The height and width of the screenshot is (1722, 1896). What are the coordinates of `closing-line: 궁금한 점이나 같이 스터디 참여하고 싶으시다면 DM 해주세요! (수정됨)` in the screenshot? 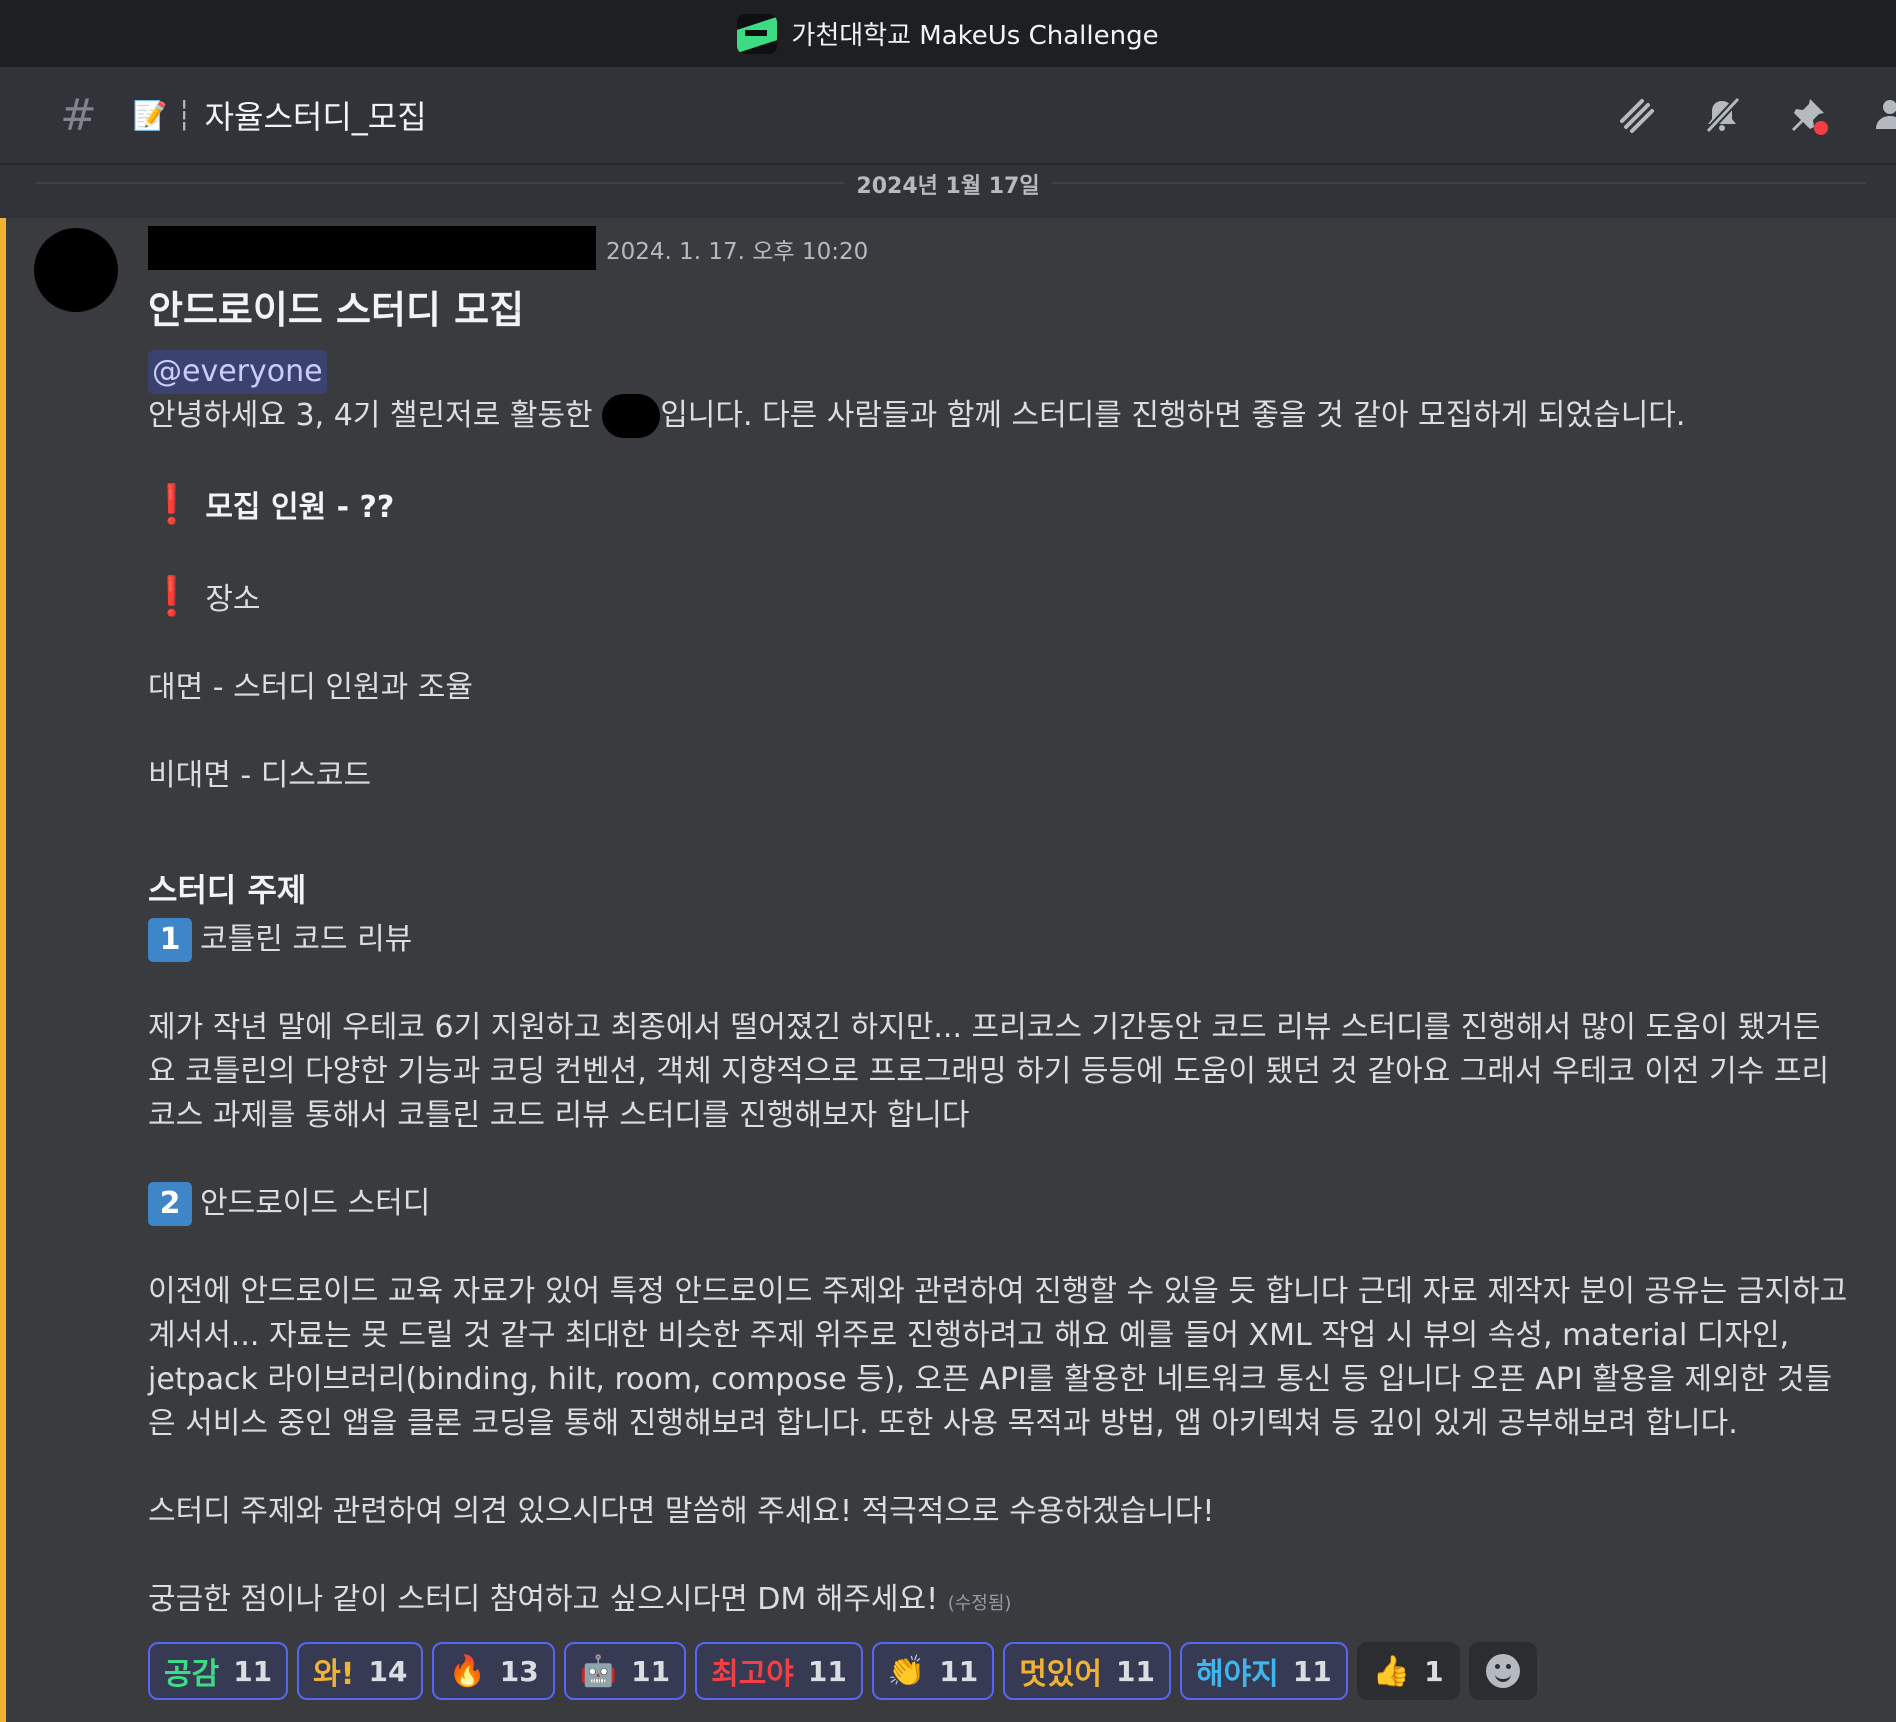 It's located at (998, 1602).